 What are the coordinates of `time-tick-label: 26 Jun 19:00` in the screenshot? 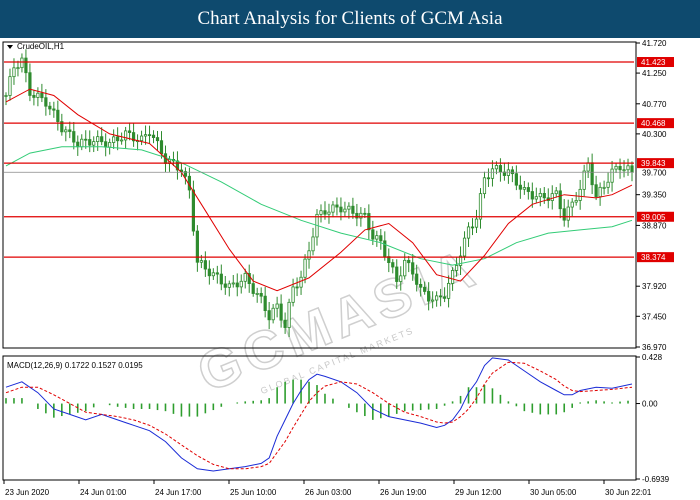 It's located at (403, 492).